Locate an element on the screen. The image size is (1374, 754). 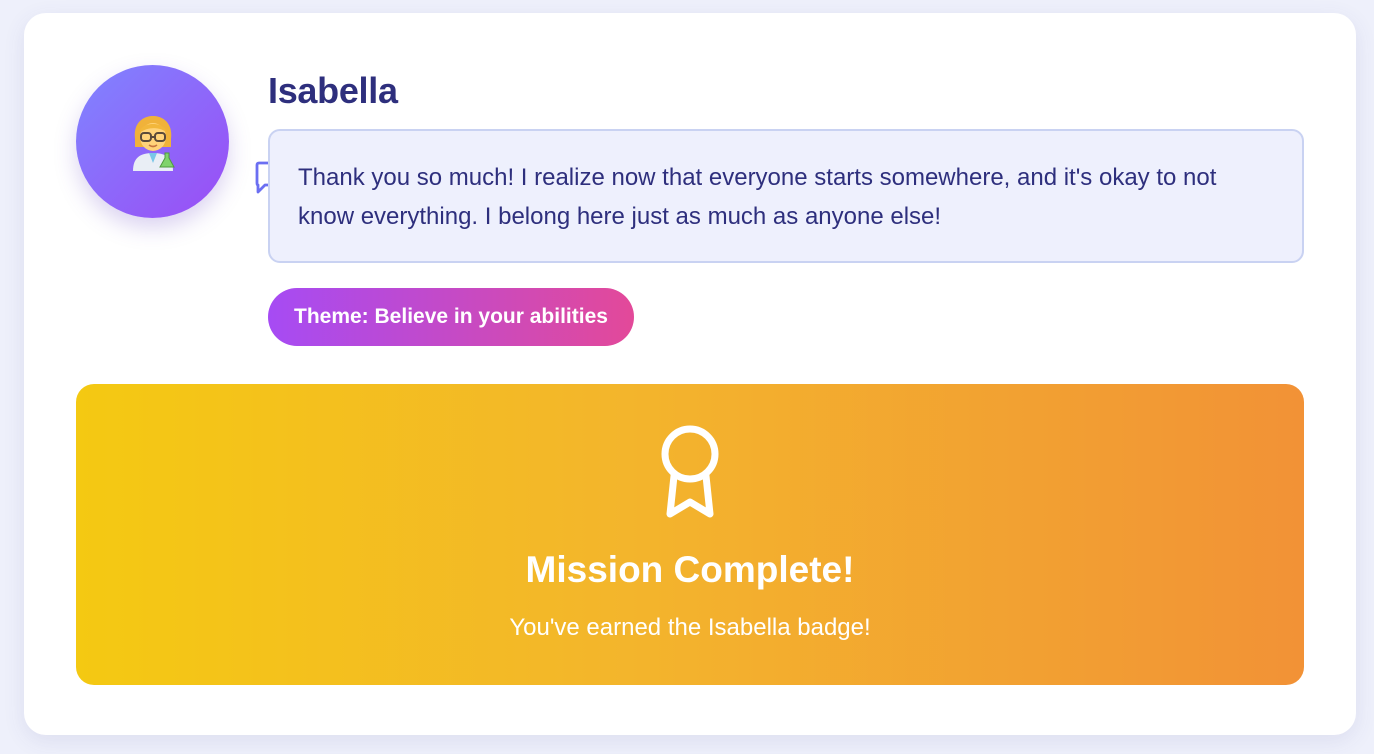
theme-badge: Theme: Believe in your abilities is located at coordinates (451, 317).